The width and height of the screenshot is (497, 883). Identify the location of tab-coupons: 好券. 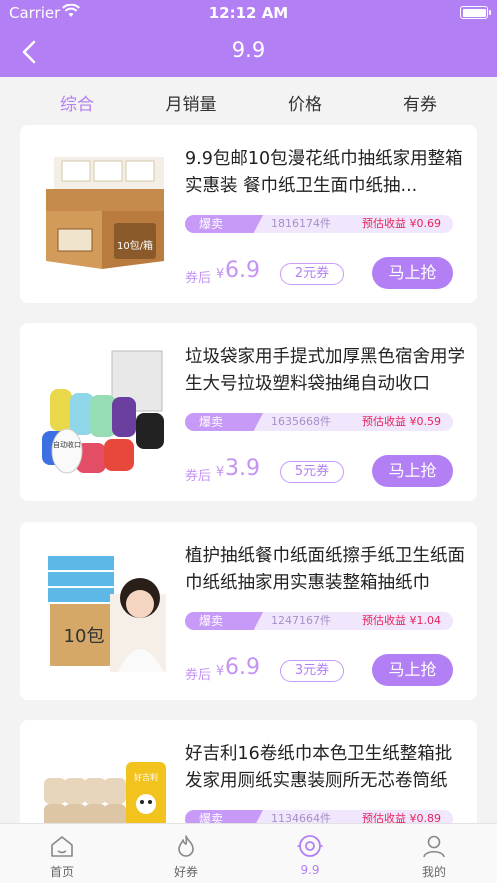
(186, 853).